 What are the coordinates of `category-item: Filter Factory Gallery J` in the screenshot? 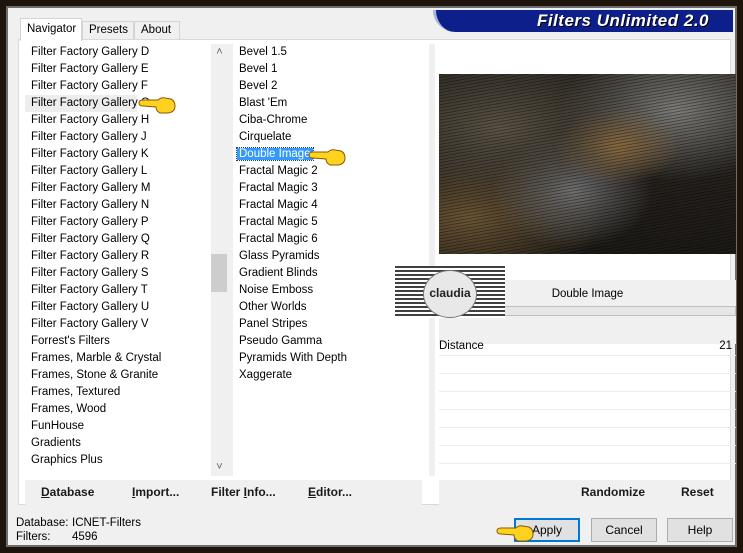 It's located at (86, 137).